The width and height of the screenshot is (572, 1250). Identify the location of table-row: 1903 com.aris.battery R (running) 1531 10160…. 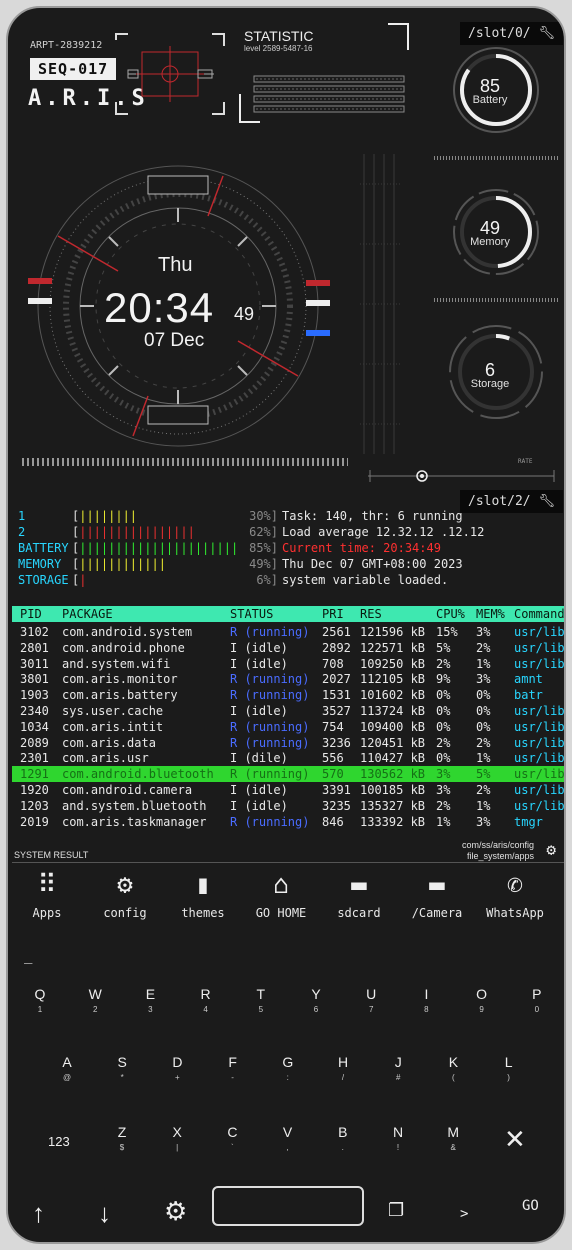
(288, 695).